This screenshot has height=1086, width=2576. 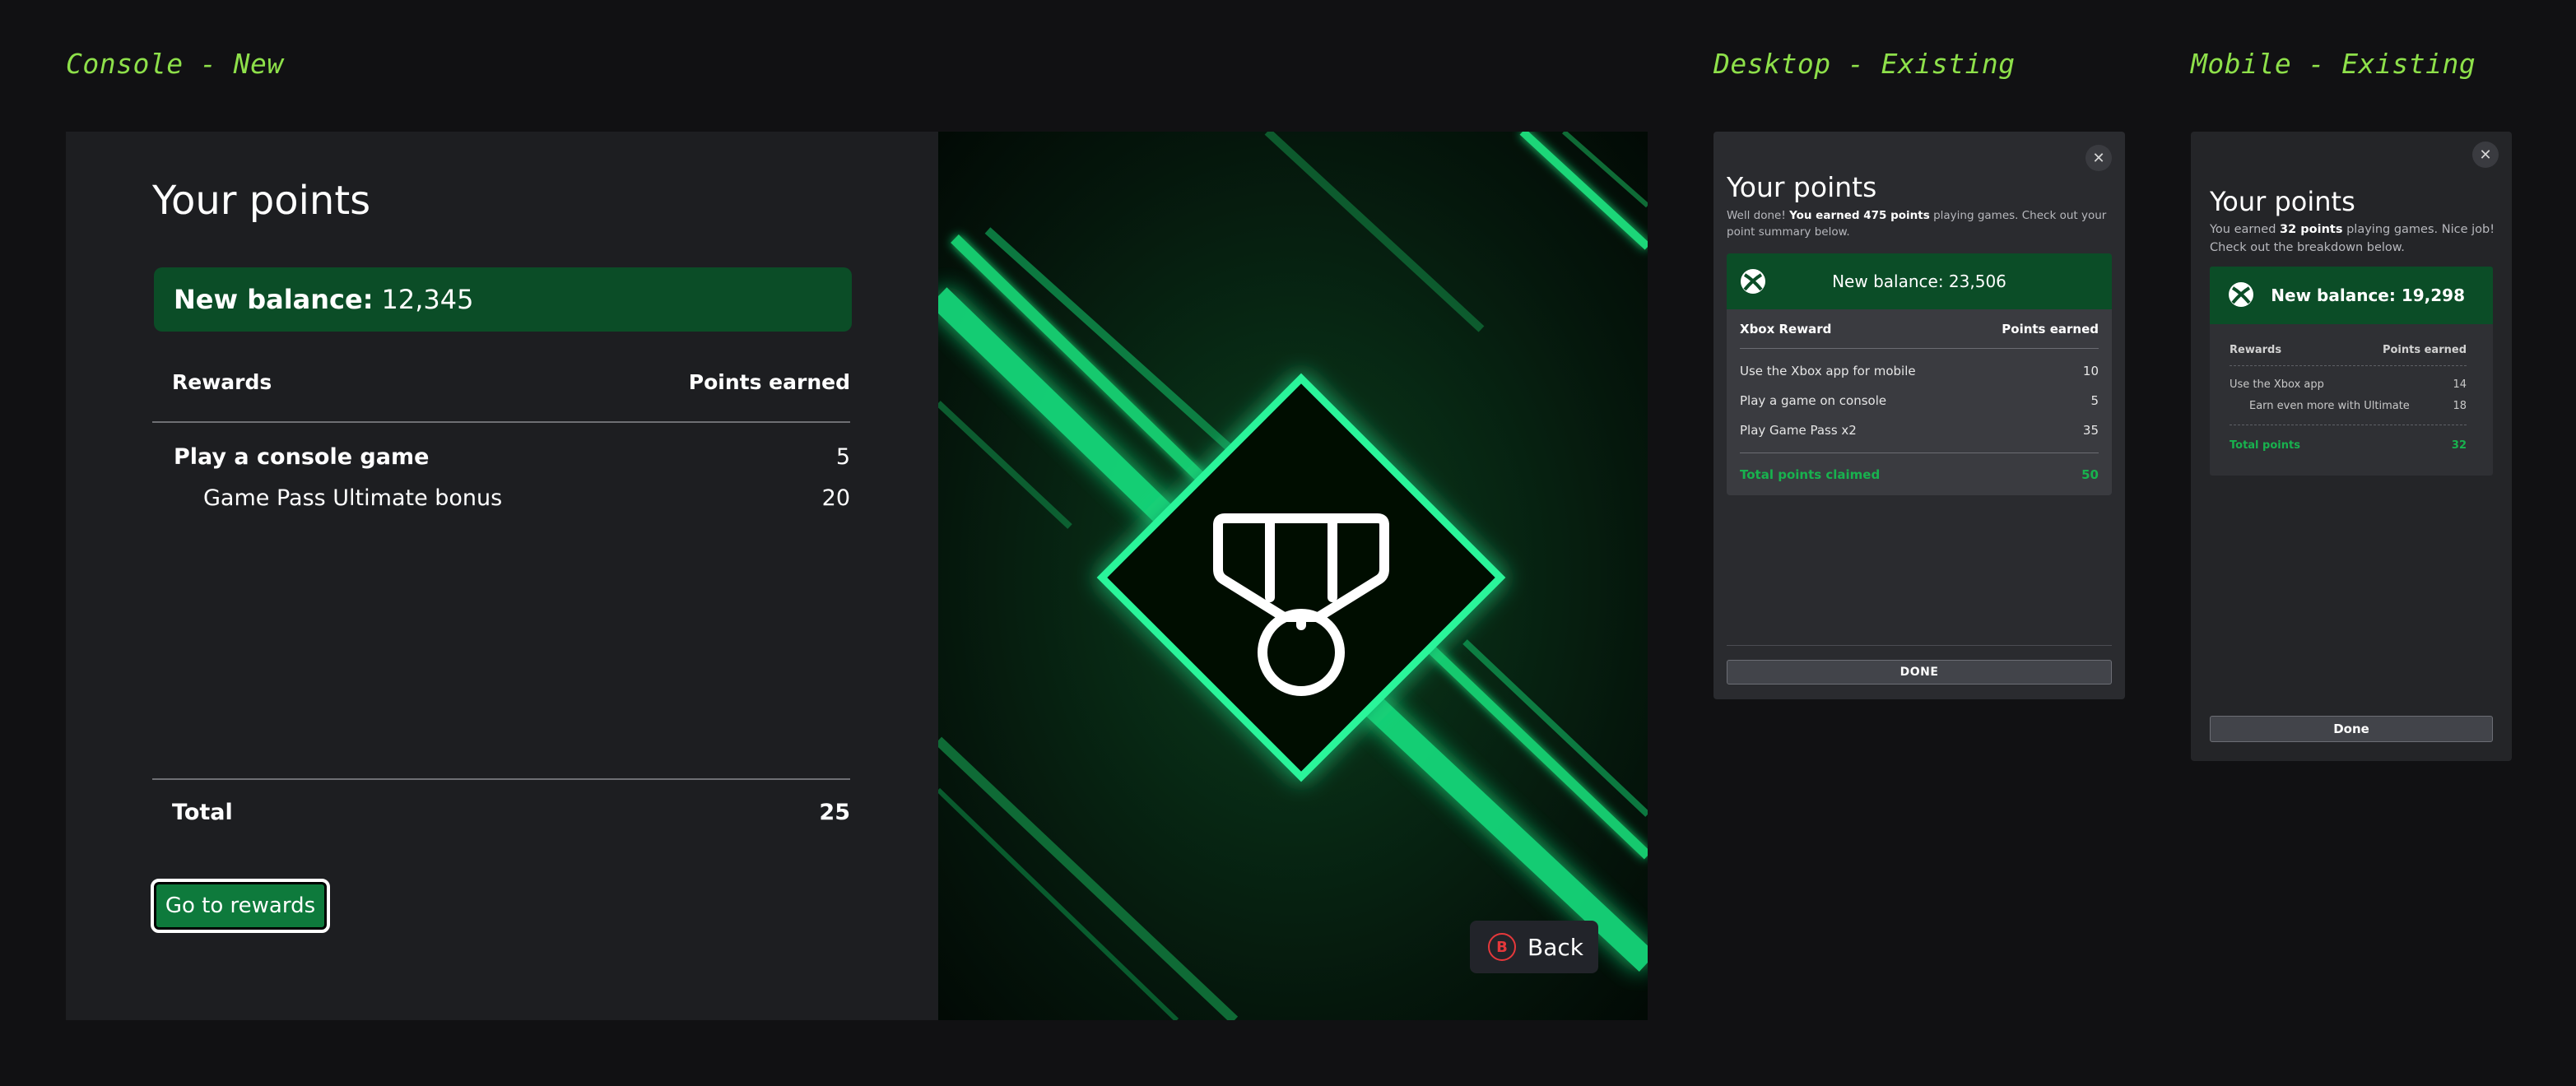 What do you see at coordinates (302, 457) in the screenshot?
I see `reward-label: Play a console game` at bounding box center [302, 457].